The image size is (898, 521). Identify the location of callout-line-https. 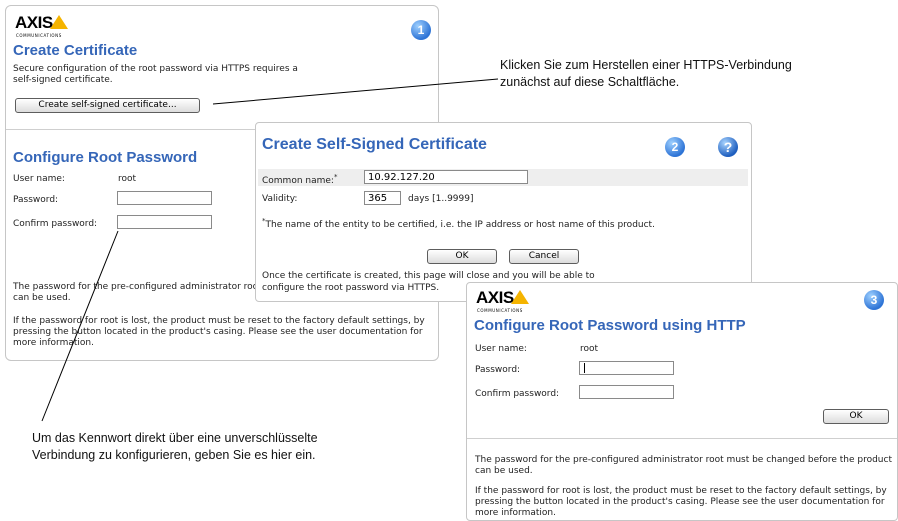
(355, 91).